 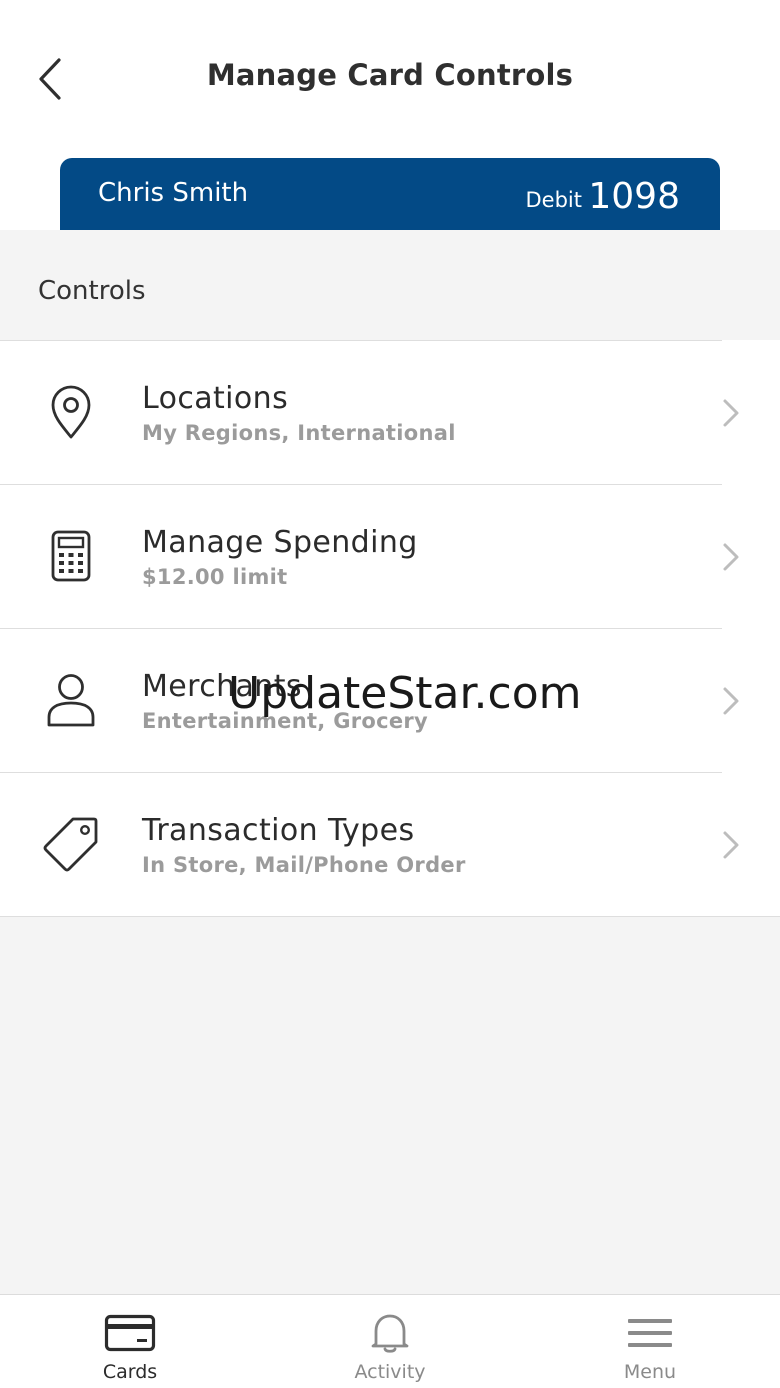 I want to click on control-title: Manage Spending, so click(x=280, y=542).